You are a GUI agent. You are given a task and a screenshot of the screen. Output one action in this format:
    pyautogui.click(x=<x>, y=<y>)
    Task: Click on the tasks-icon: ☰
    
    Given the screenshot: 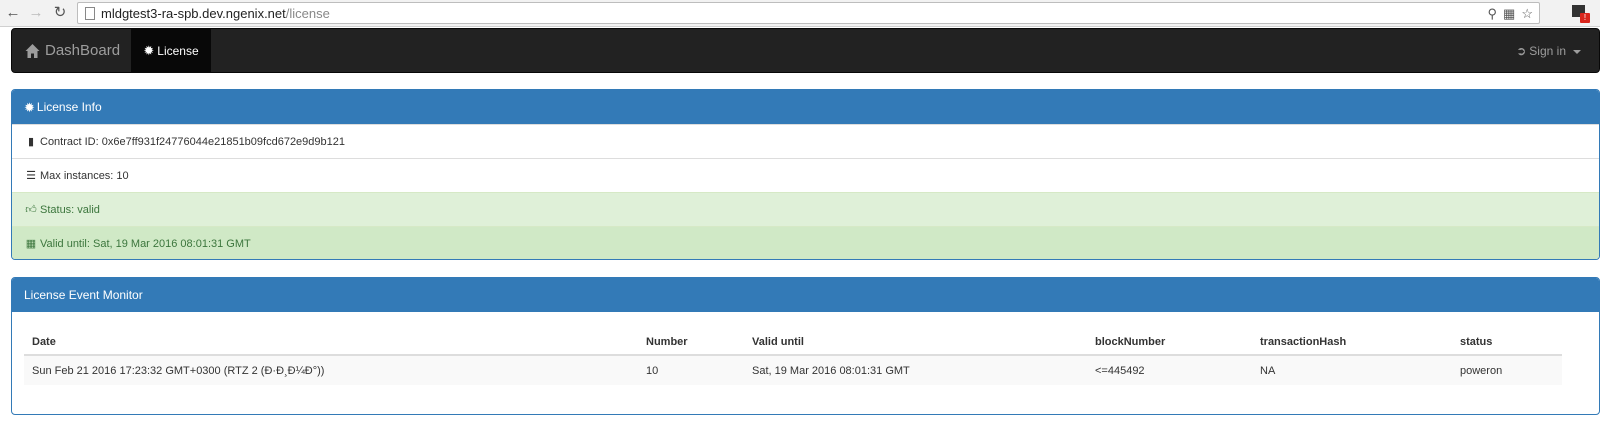 What is the action you would take?
    pyautogui.click(x=31, y=176)
    